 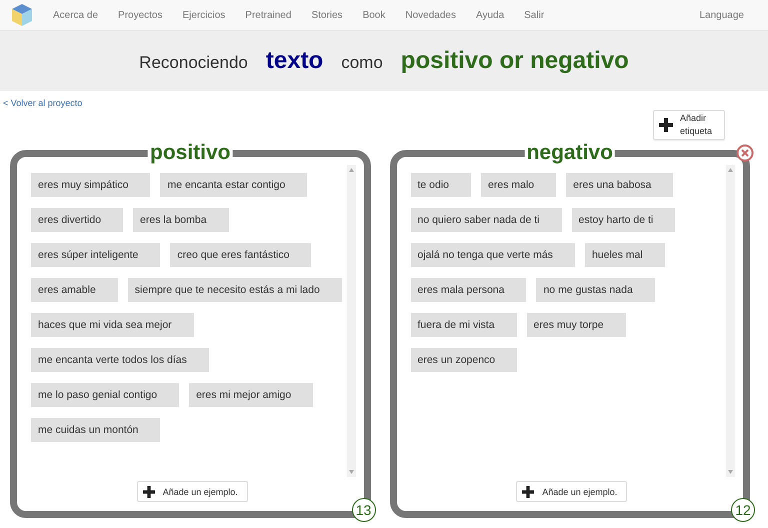 I want to click on example-chip: no me gustas nada, so click(x=595, y=290).